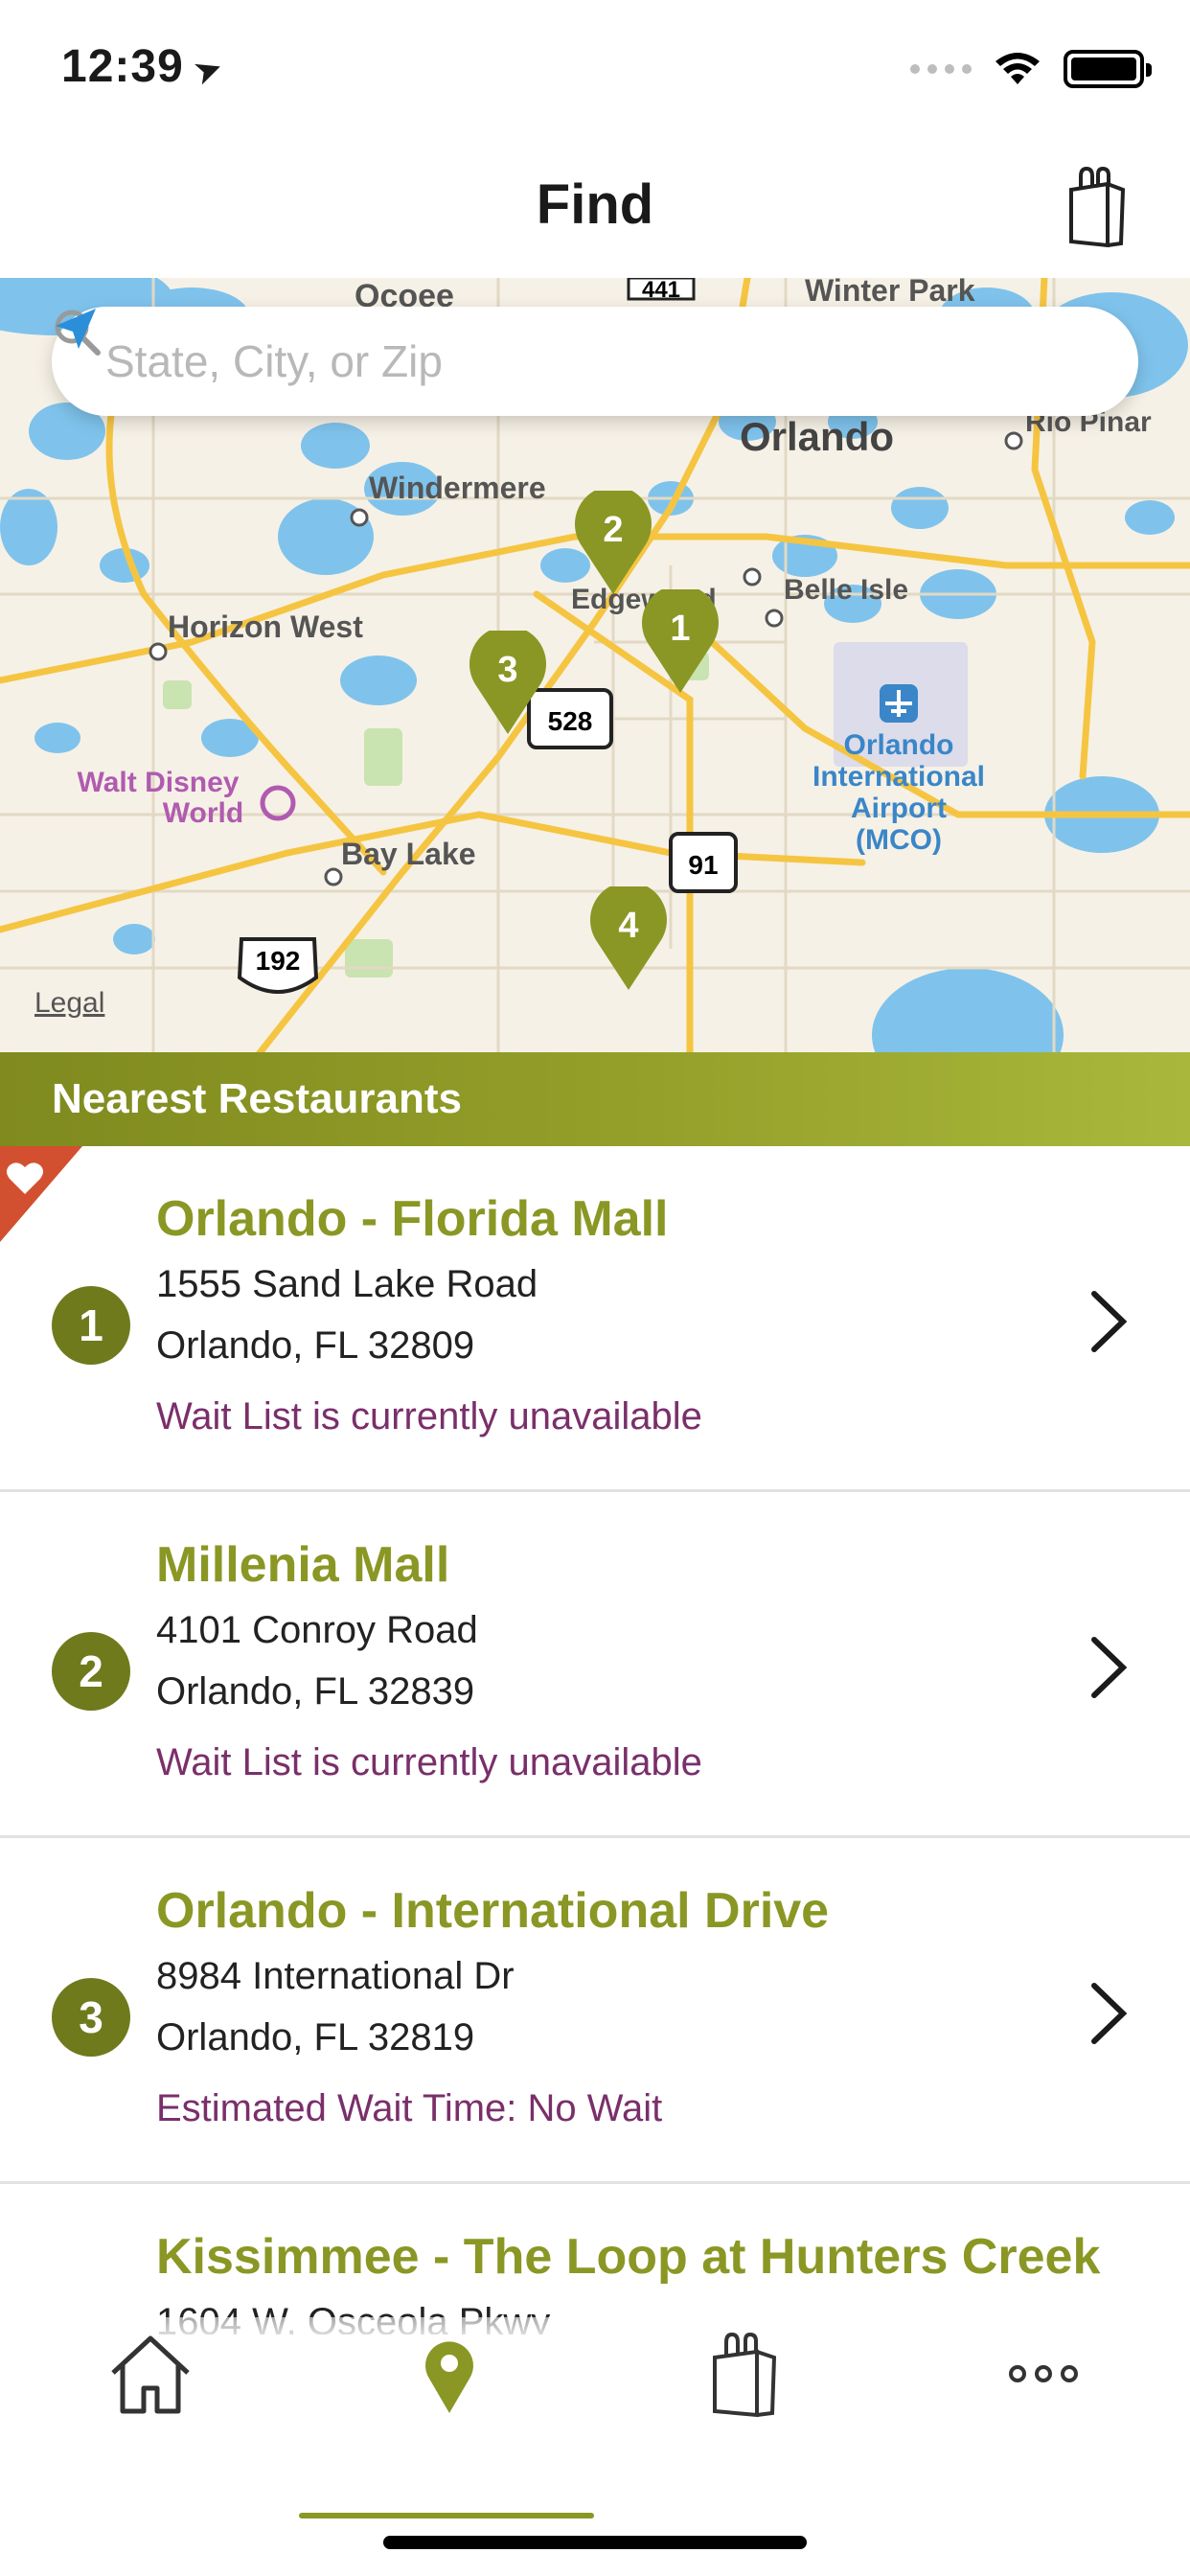 Image resolution: width=1190 pixels, height=2576 pixels. Describe the element at coordinates (613, 543) in the screenshot. I see `map-pin: 2` at that location.